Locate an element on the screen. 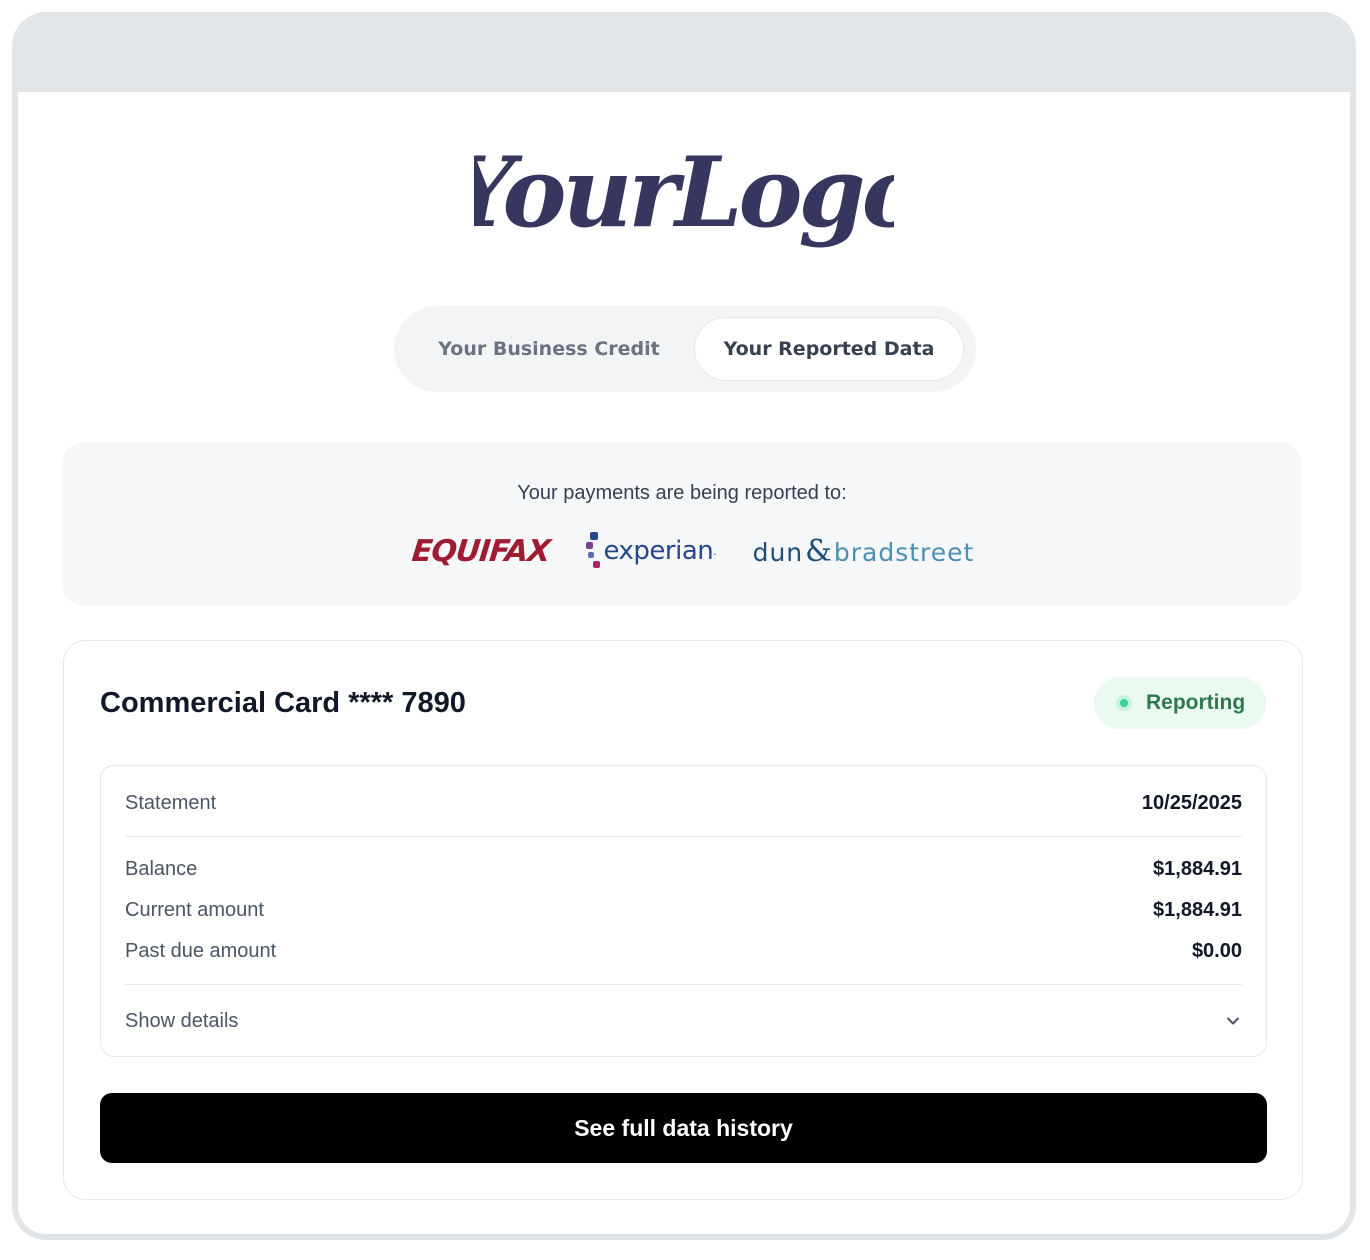 Image resolution: width=1370 pixels, height=1260 pixels. tab-switcher: Your Business Credit Your Reported Data is located at coordinates (685, 349).